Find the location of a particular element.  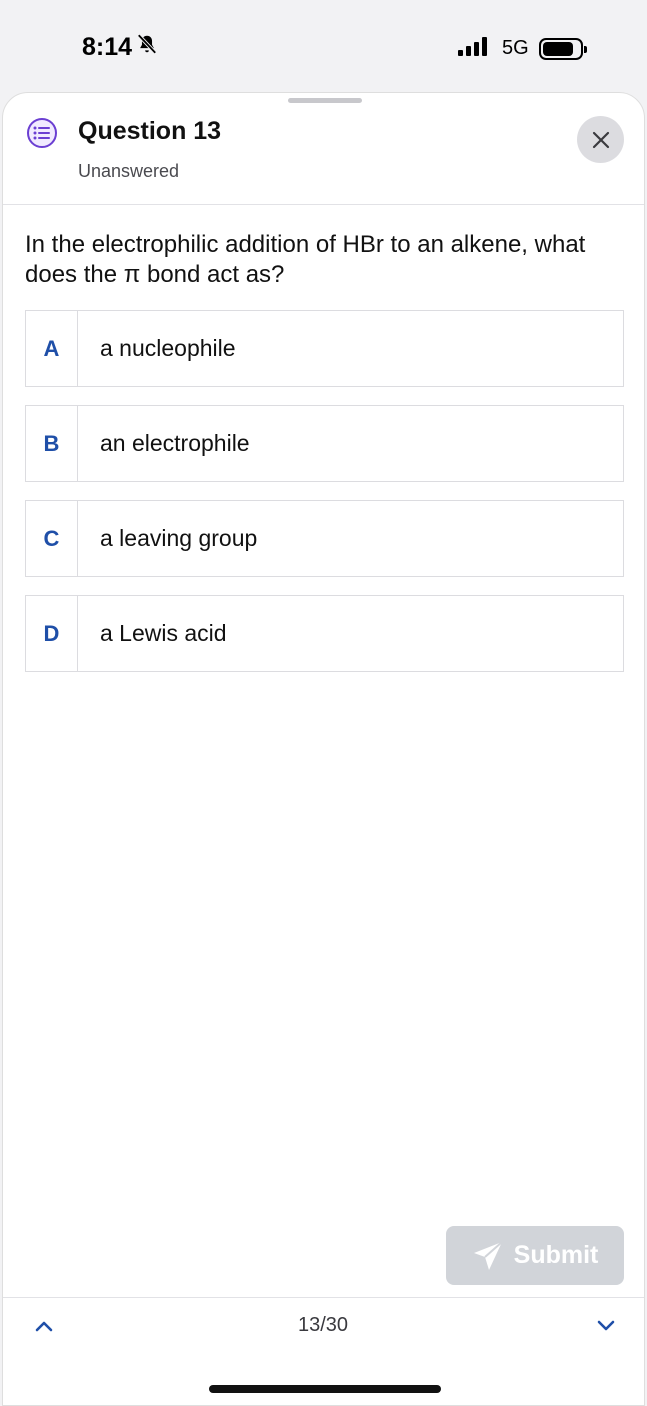

submit-label: Submit is located at coordinates (556, 1255).